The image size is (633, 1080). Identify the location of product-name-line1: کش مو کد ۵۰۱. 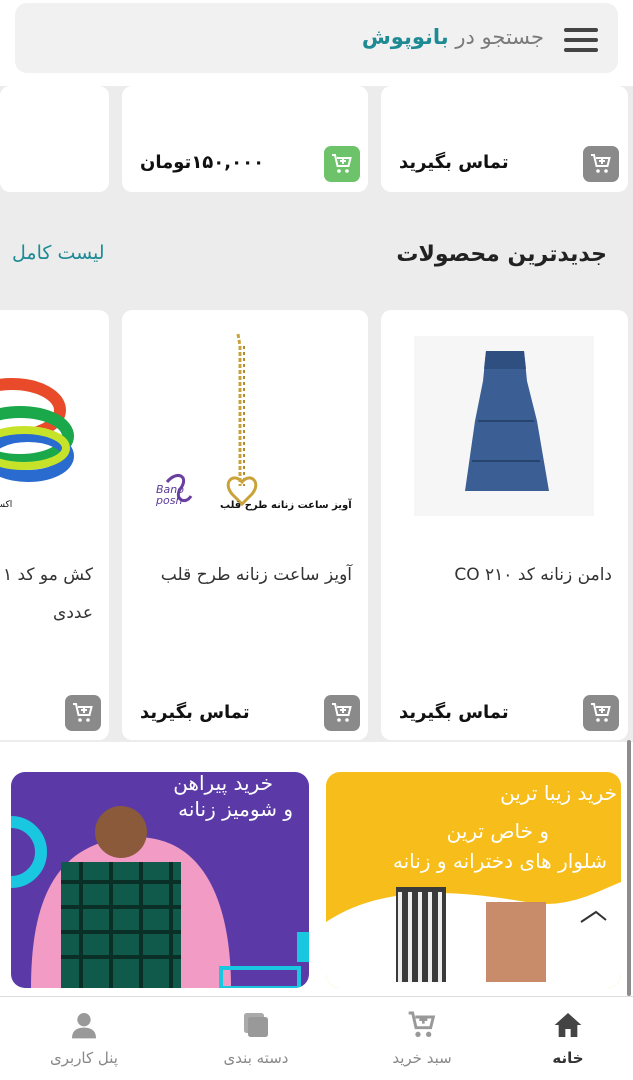
(46, 575).